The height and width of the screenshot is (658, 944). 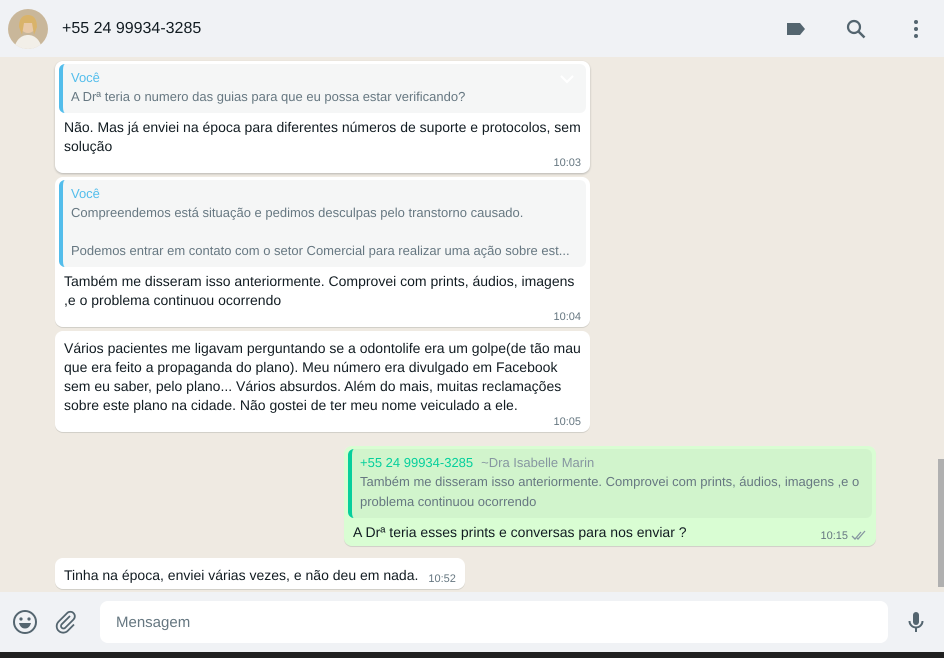 I want to click on quote-text: Compreendemos está situação e pedimos desculpas pelo transtorno causado., so click(x=297, y=213).